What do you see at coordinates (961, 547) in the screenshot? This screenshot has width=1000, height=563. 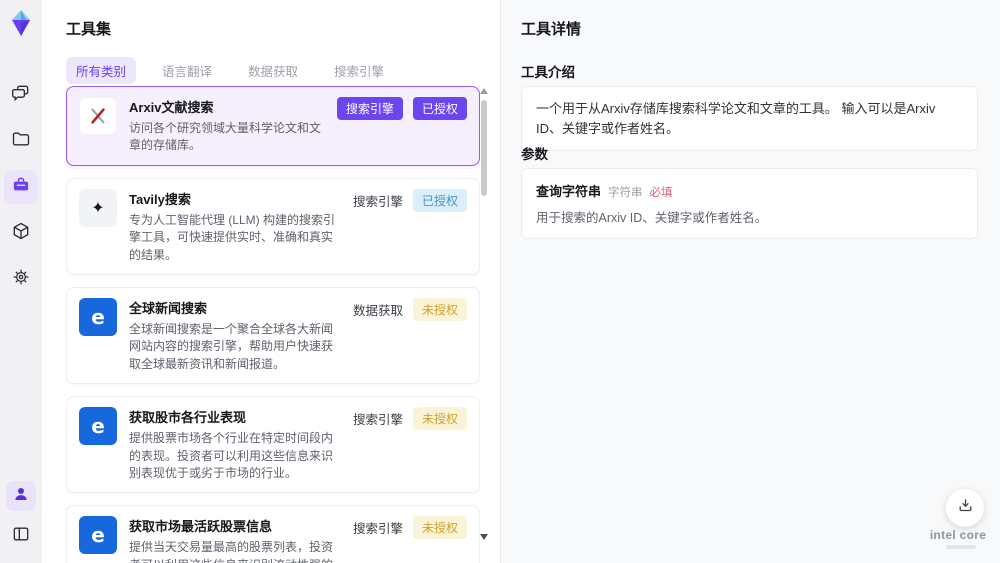 I see `intel-core-logo-subline` at bounding box center [961, 547].